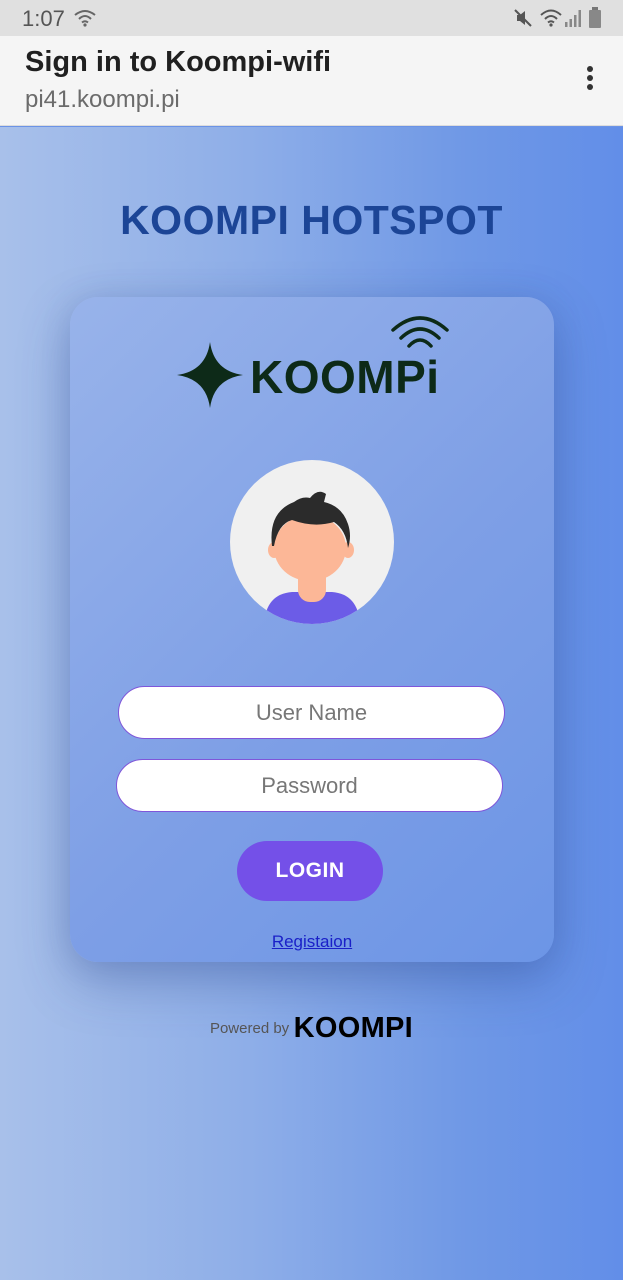  I want to click on powered-brand: KOOMPI, so click(353, 1028).